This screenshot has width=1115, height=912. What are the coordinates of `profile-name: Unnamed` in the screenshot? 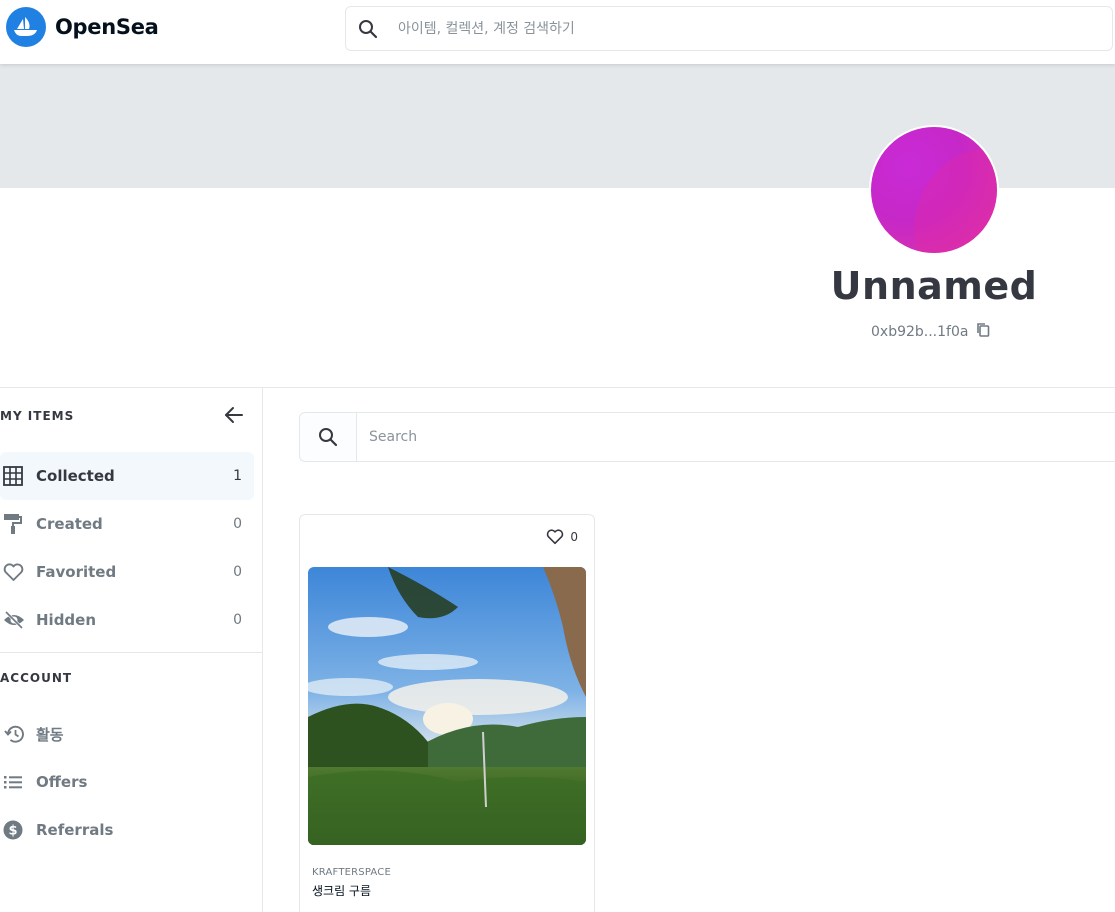 It's located at (934, 286).